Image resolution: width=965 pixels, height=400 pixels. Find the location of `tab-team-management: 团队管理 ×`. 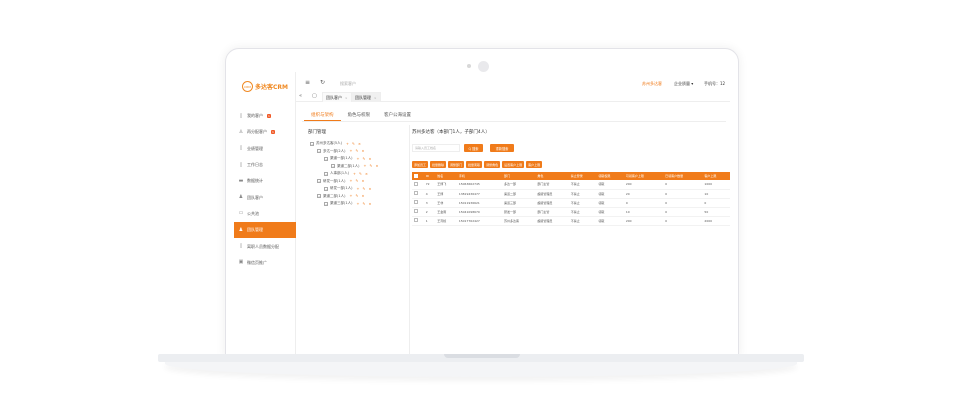

tab-team-management: 团队管理 × is located at coordinates (366, 97).